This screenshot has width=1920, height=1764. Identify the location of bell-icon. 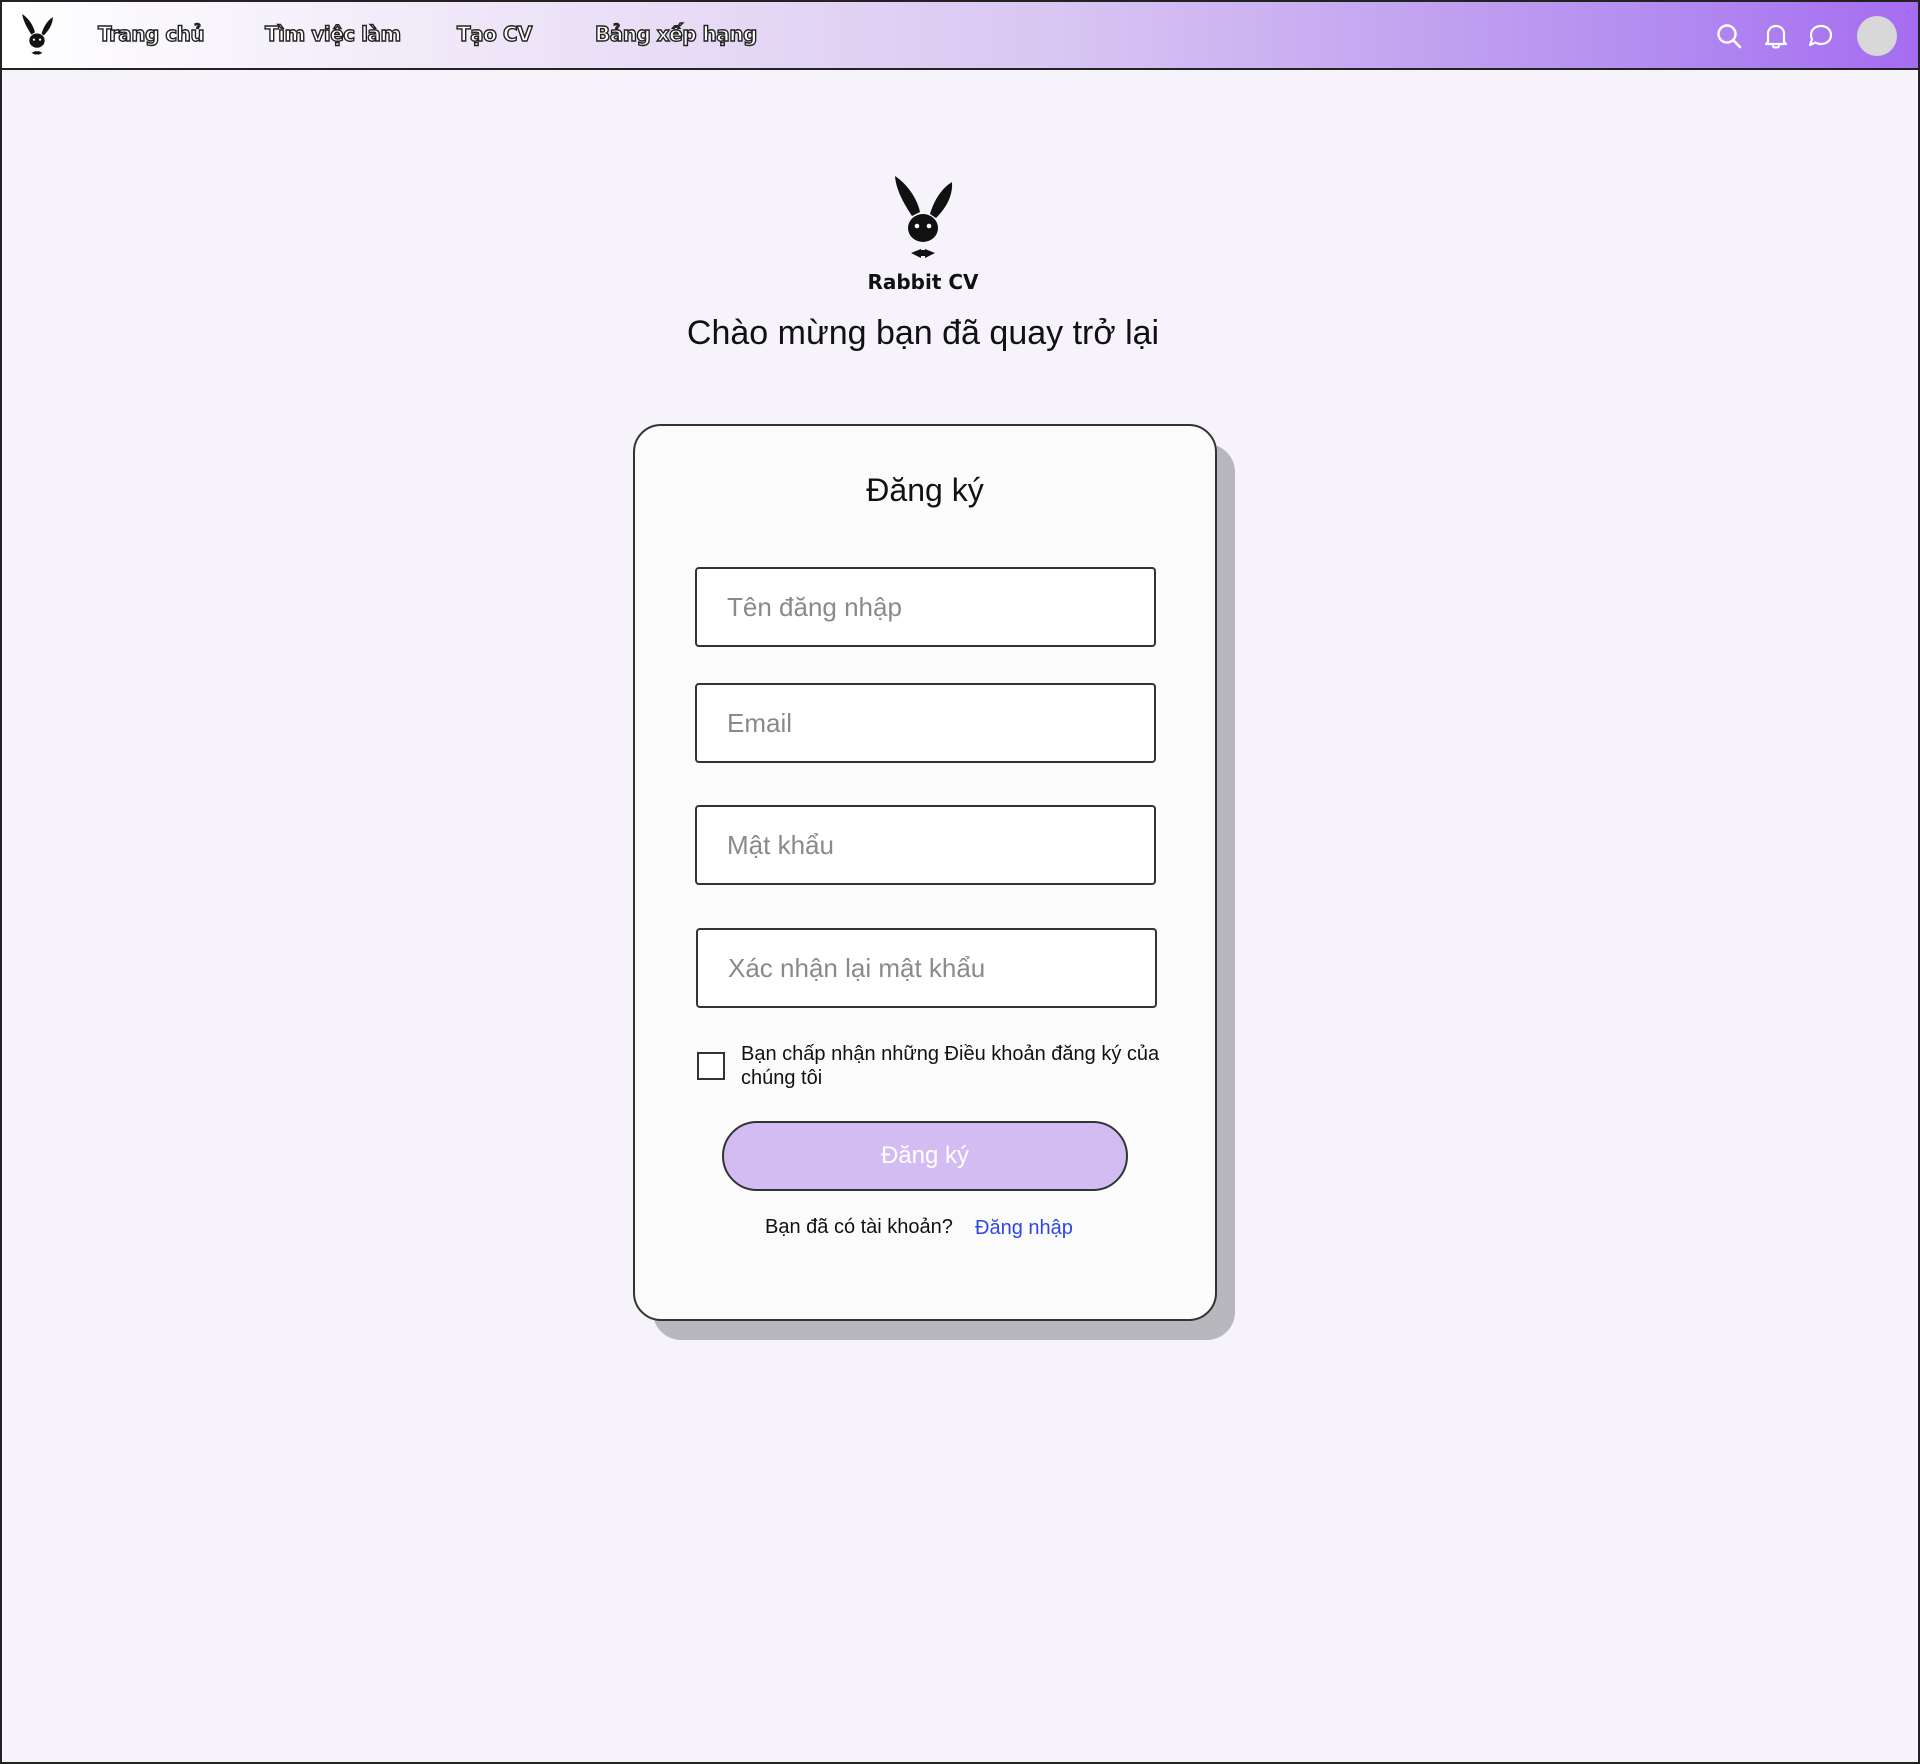
(1776, 36).